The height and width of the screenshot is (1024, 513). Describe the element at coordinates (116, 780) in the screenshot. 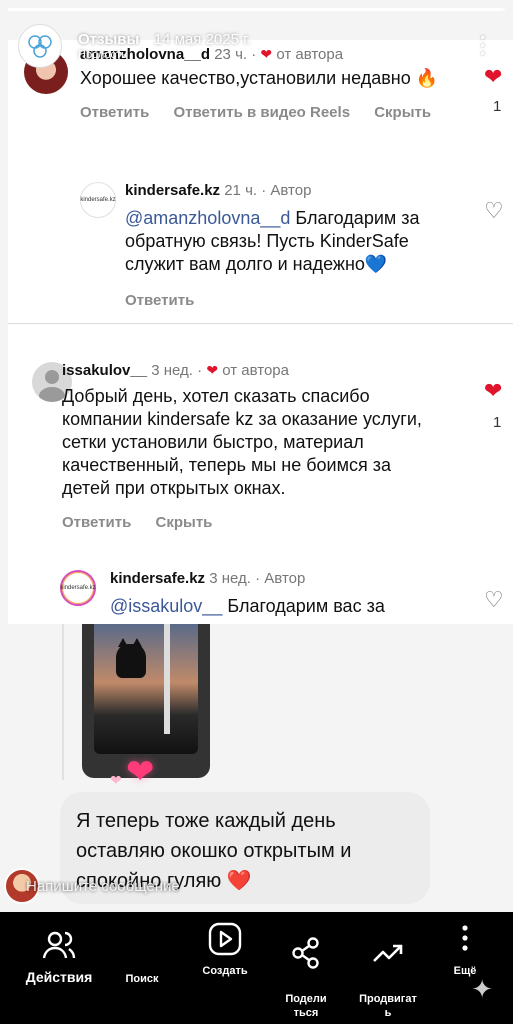

I see `small-heart-icon: ❤` at that location.